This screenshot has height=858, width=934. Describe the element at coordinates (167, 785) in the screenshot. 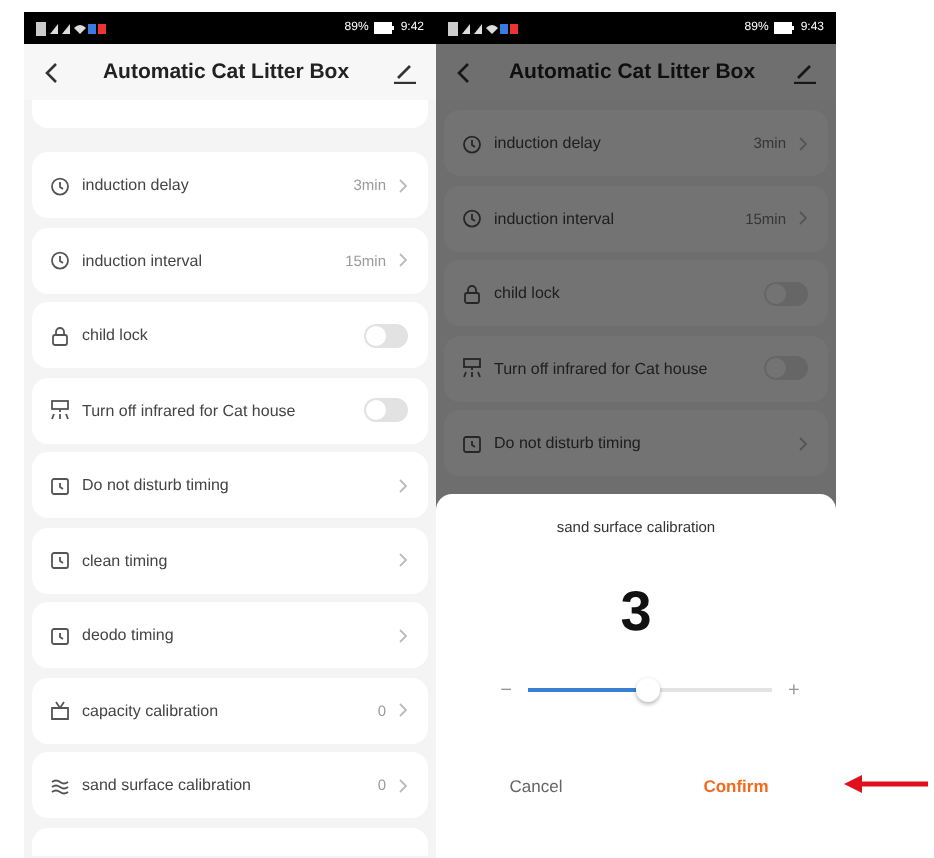

I see `setting-label: sand surface calibration` at that location.